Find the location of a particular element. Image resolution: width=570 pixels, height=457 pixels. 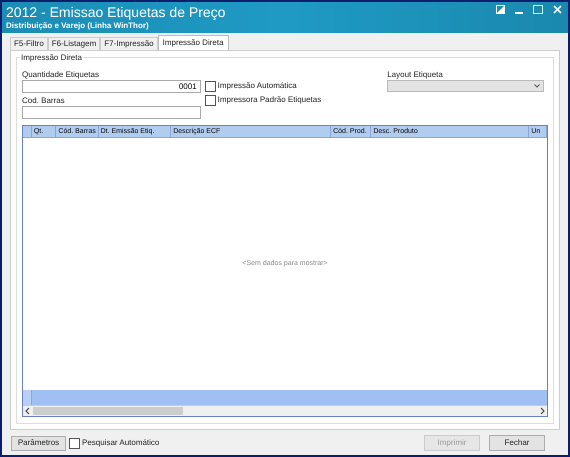

tab: F7-Impressão is located at coordinates (129, 43).